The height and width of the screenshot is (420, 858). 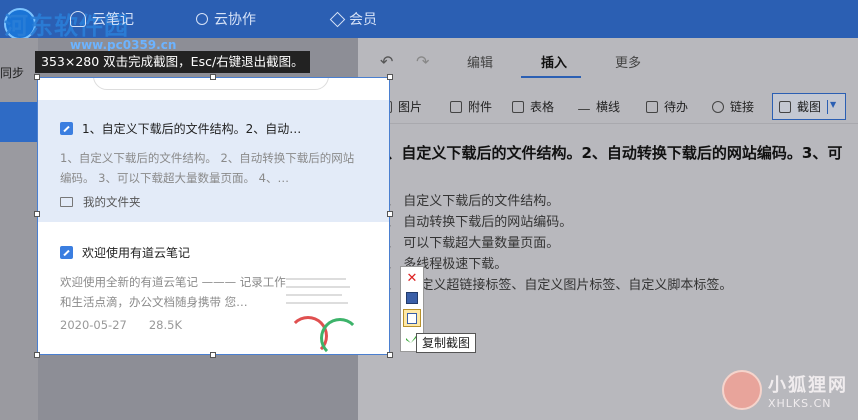 I want to click on copy-capture-tooltip: 复制截图, so click(x=446, y=343).